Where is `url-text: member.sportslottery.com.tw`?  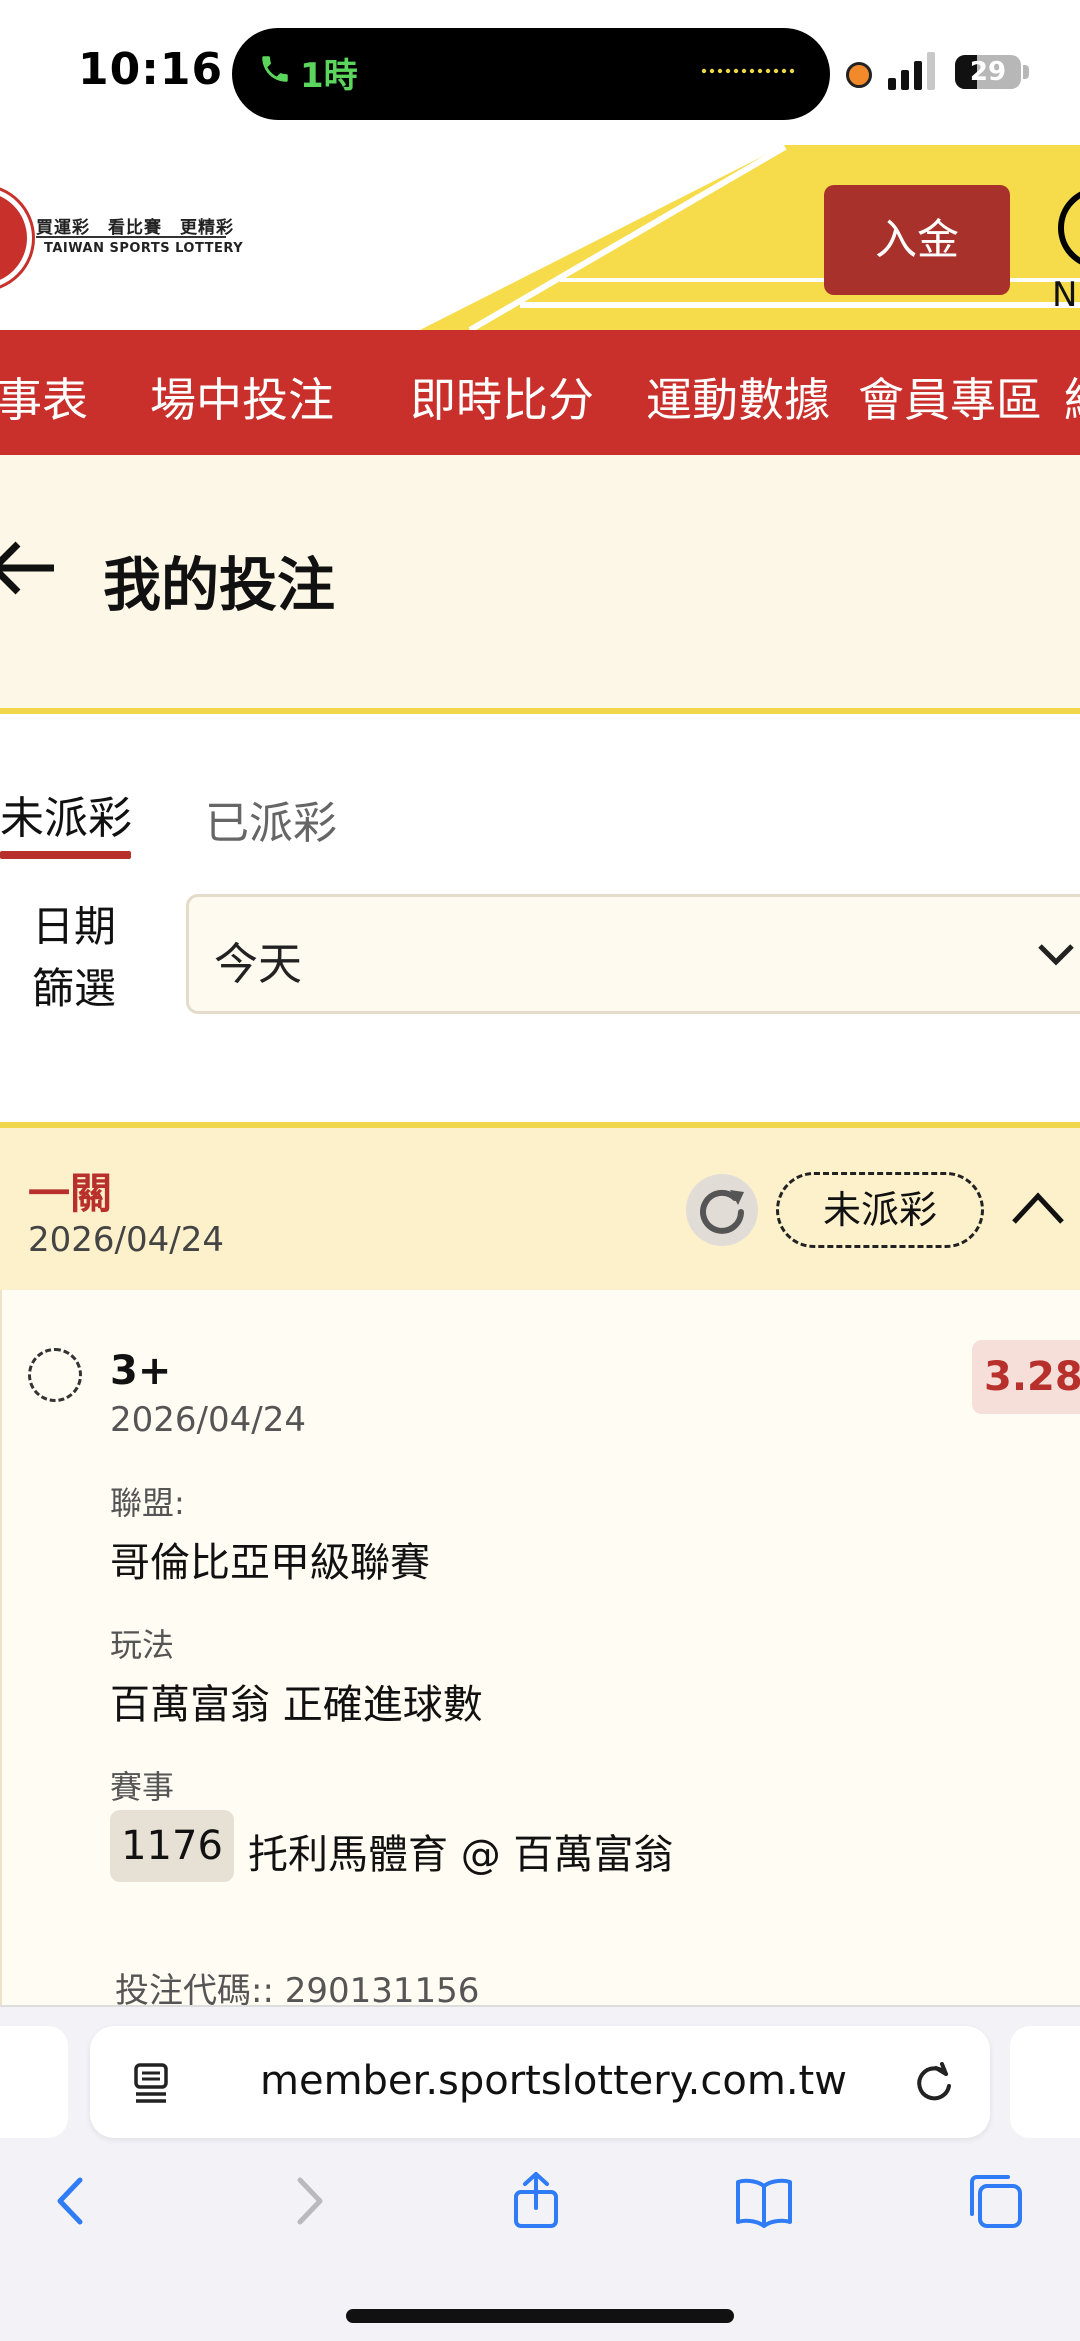 url-text: member.sportslottery.com.tw is located at coordinates (553, 2081).